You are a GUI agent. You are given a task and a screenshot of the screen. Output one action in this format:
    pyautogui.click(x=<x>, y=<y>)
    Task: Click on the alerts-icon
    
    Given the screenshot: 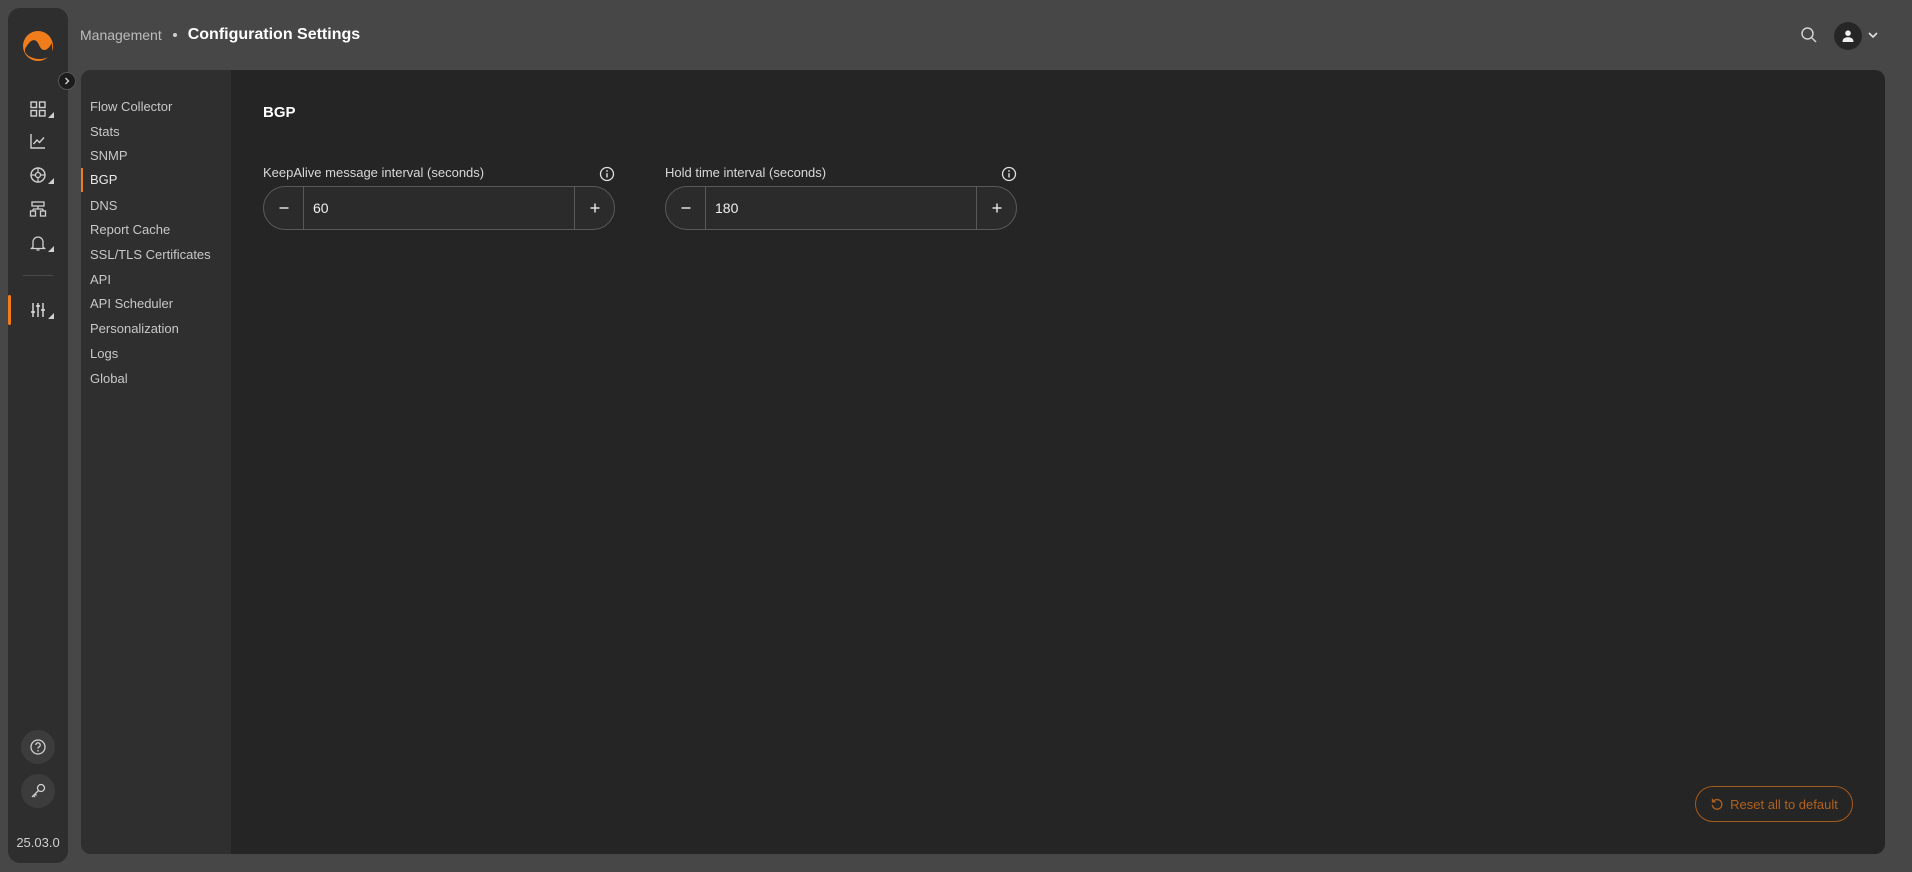 What is the action you would take?
    pyautogui.click(x=38, y=243)
    